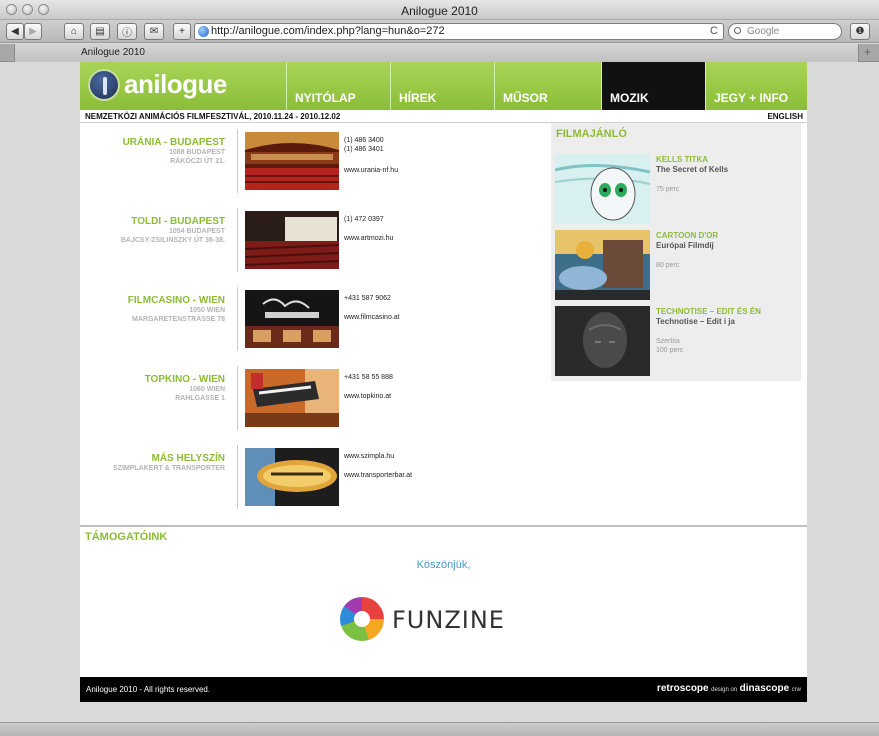 The height and width of the screenshot is (736, 879). Describe the element at coordinates (74, 31) in the screenshot. I see `home-button: ⌂` at that location.